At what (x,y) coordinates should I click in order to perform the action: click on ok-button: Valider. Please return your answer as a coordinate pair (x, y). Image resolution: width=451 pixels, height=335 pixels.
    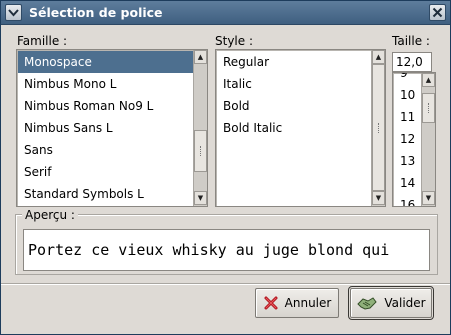
    Looking at the image, I should click on (391, 303).